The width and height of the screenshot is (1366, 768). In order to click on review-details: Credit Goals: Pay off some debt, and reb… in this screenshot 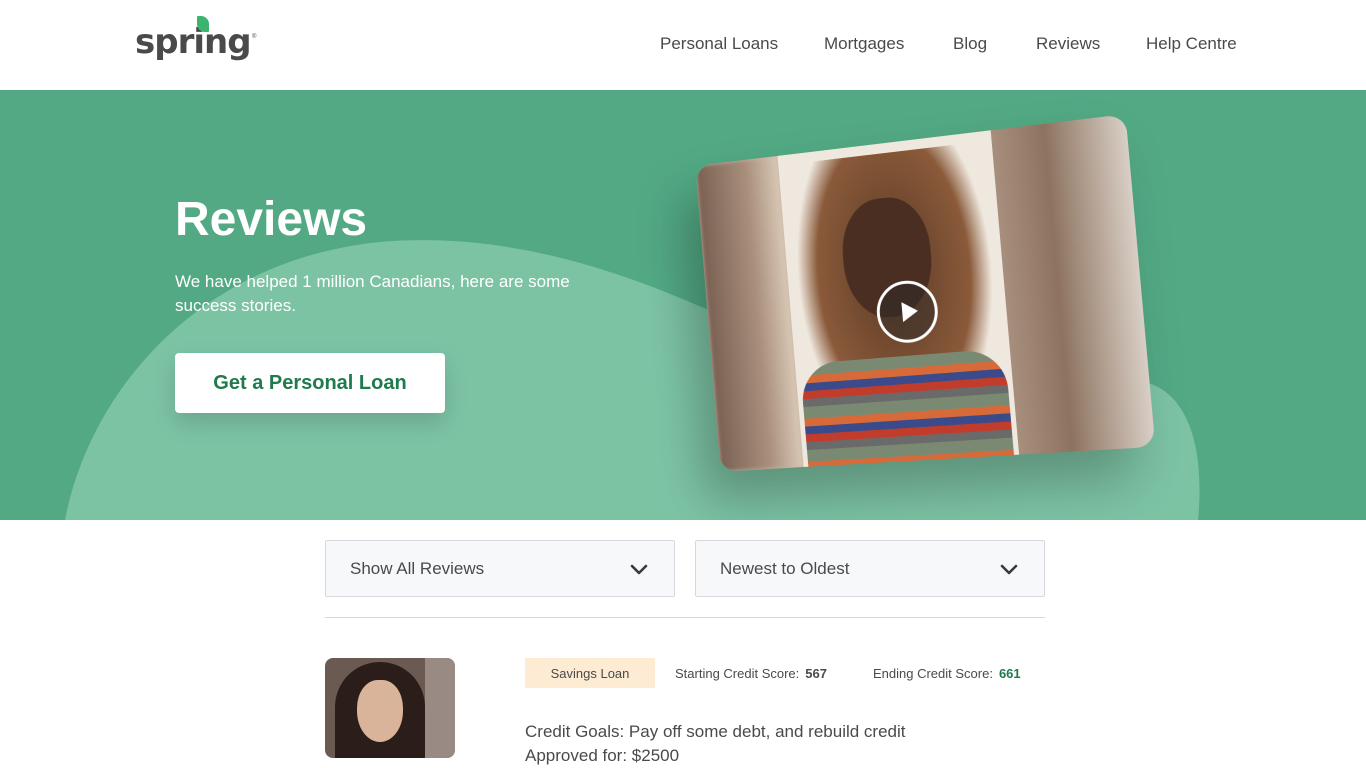, I will do `click(715, 744)`.